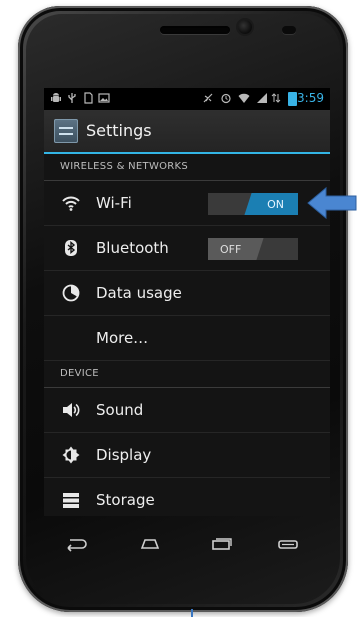 This screenshot has width=360, height=617. What do you see at coordinates (71, 293) in the screenshot?
I see `data-usage-icon` at bounding box center [71, 293].